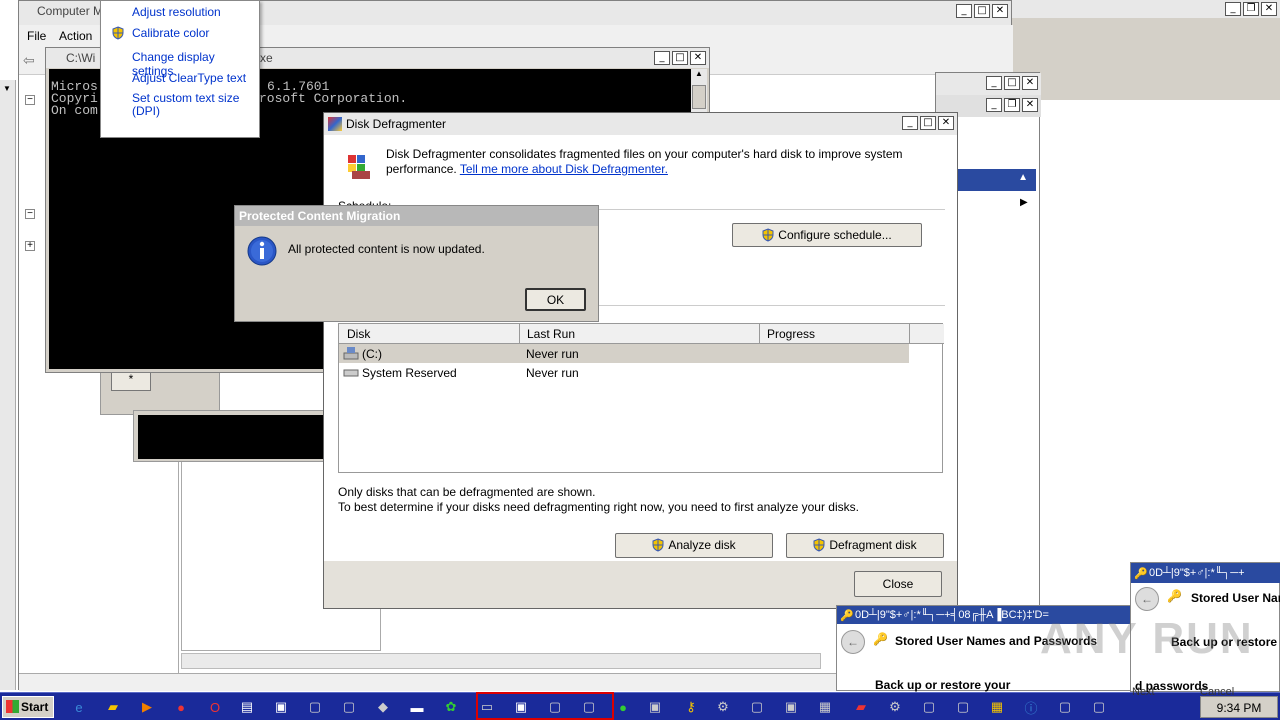  Describe the element at coordinates (825, 707) in the screenshot. I see `task-window-icon: ▦` at that location.